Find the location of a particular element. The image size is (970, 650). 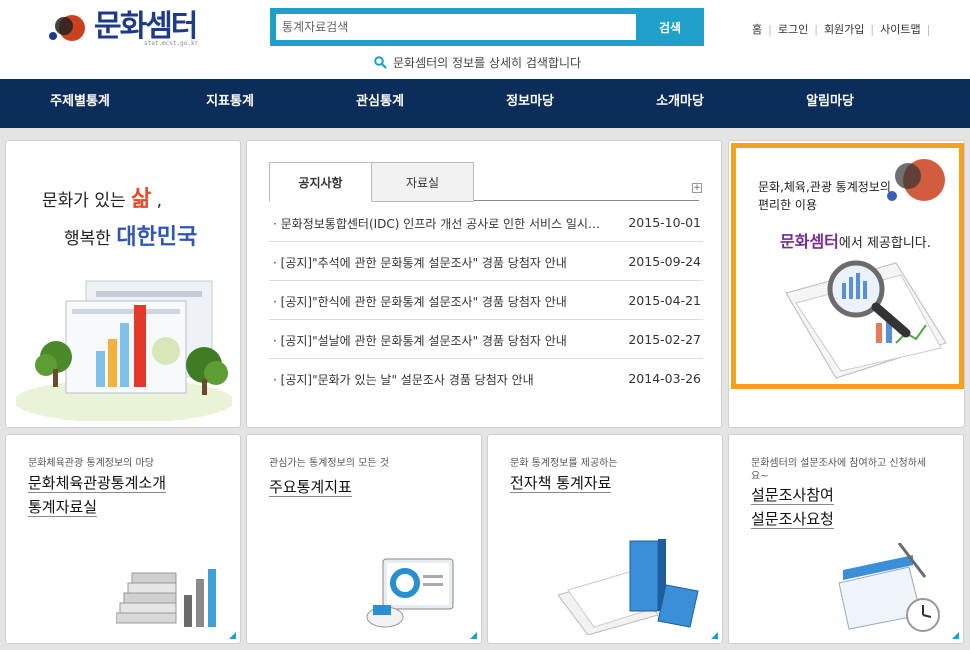

notice-title-text: [공지]"추석에 관한 문화통계 설문조사" 경품 당첨자 안내 is located at coordinates (423, 263).